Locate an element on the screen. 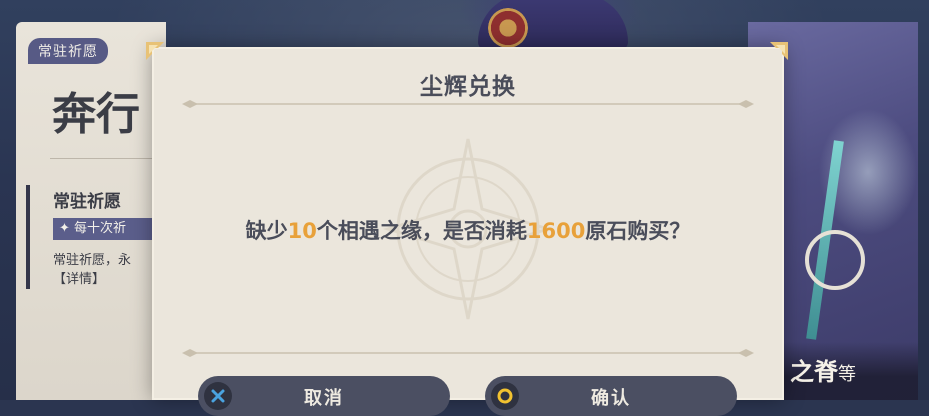  decorative-divider-bottom is located at coordinates (468, 353).